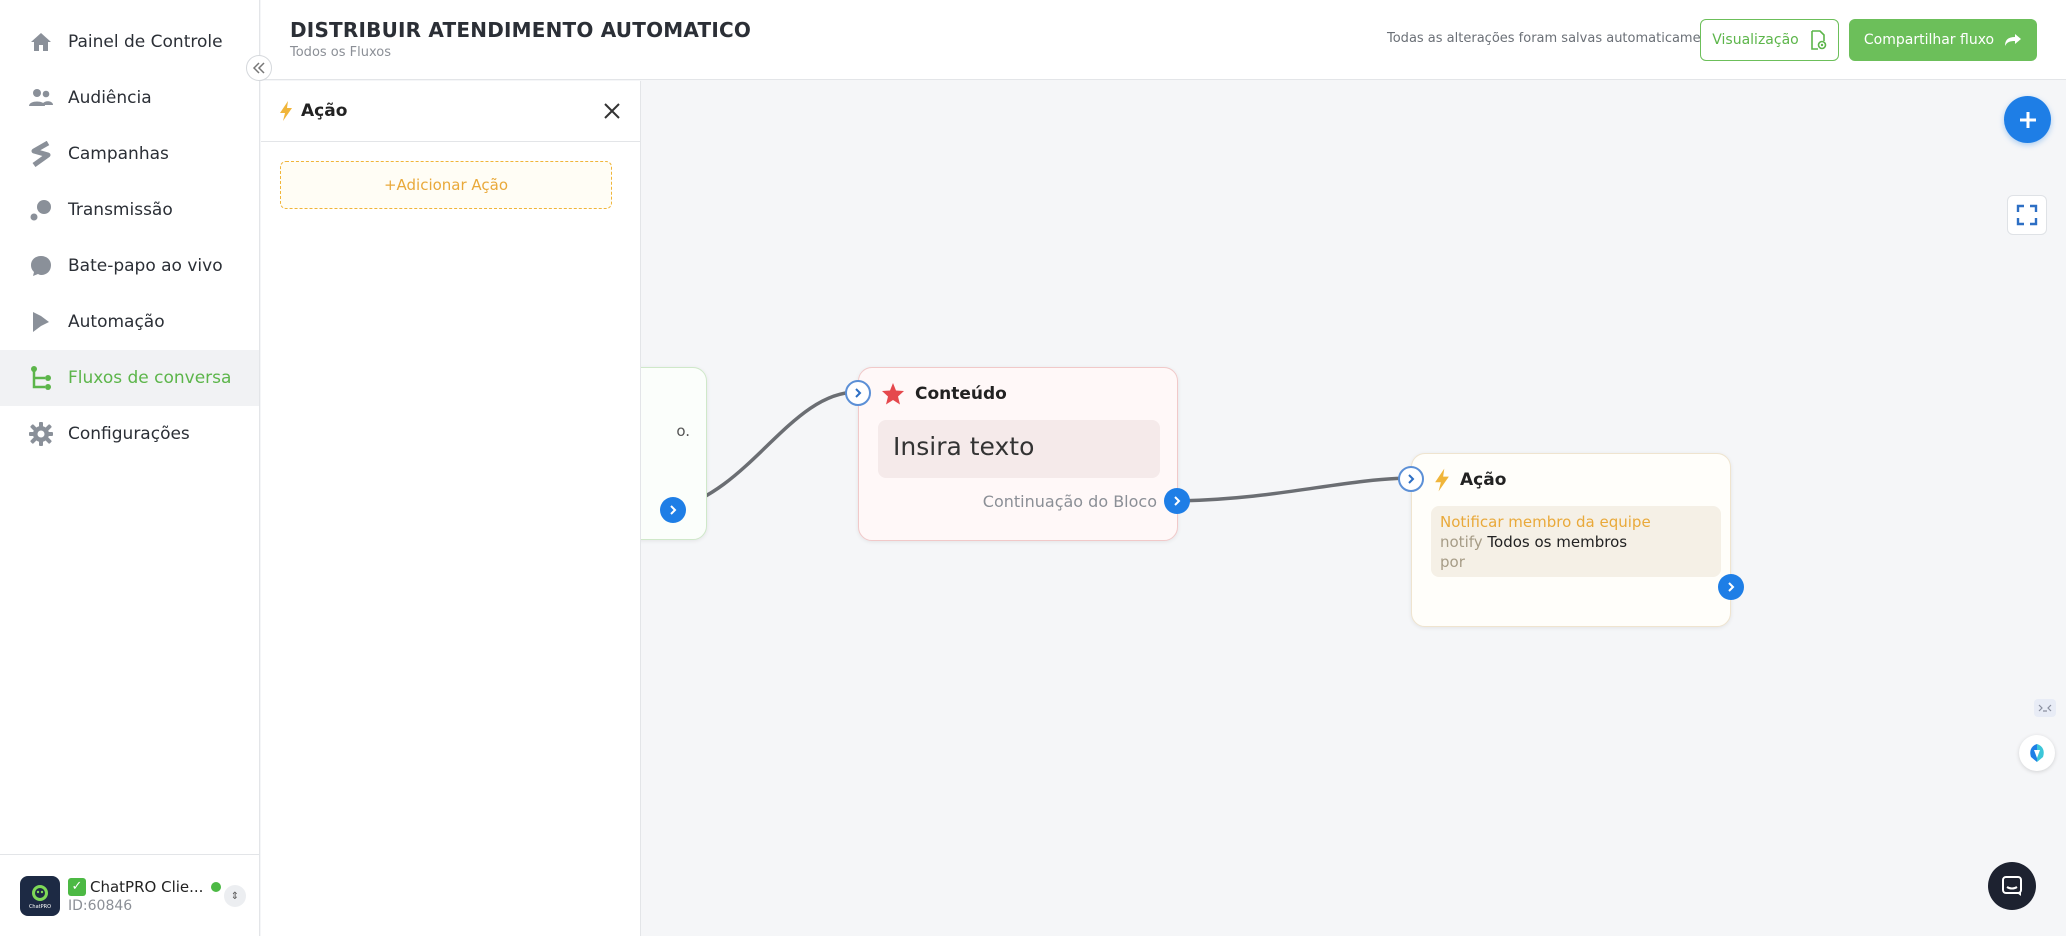  I want to click on add-node-button, so click(2027, 119).